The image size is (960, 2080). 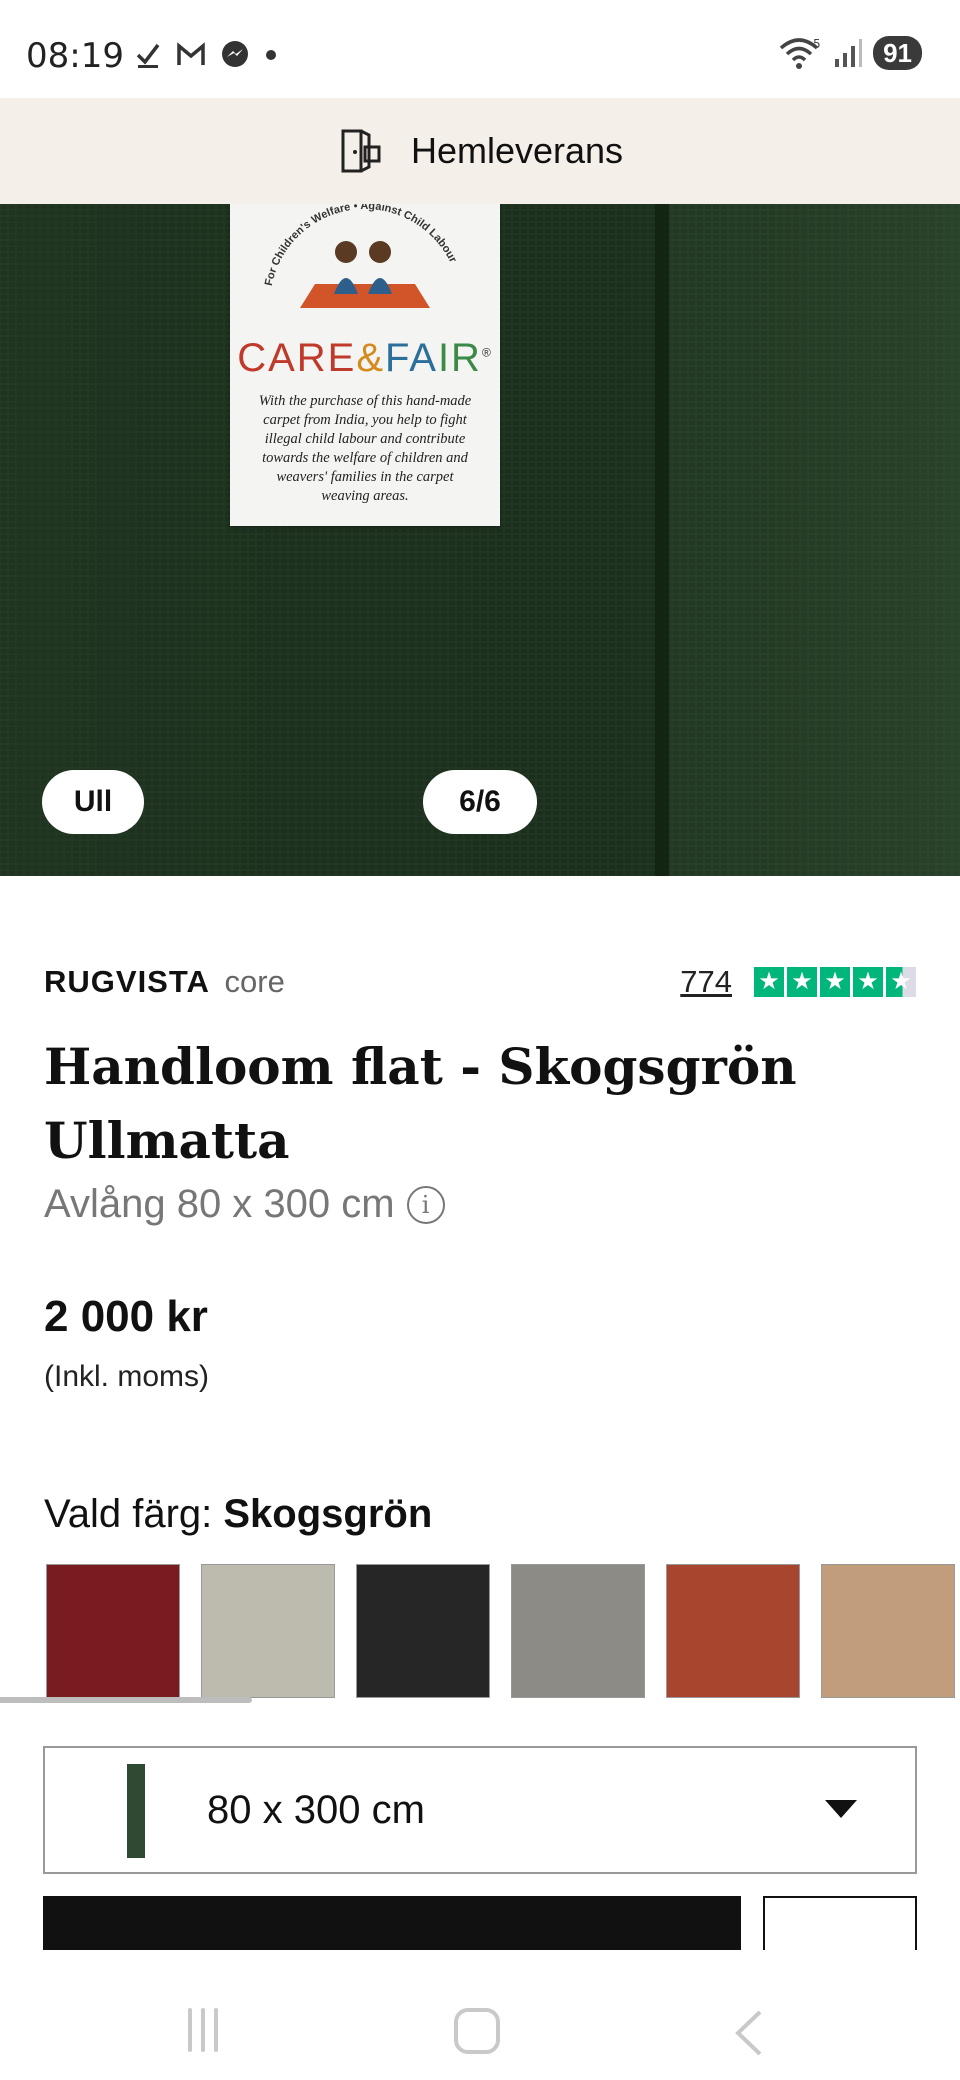 What do you see at coordinates (136, 1811) in the screenshot?
I see `size-thumbnail` at bounding box center [136, 1811].